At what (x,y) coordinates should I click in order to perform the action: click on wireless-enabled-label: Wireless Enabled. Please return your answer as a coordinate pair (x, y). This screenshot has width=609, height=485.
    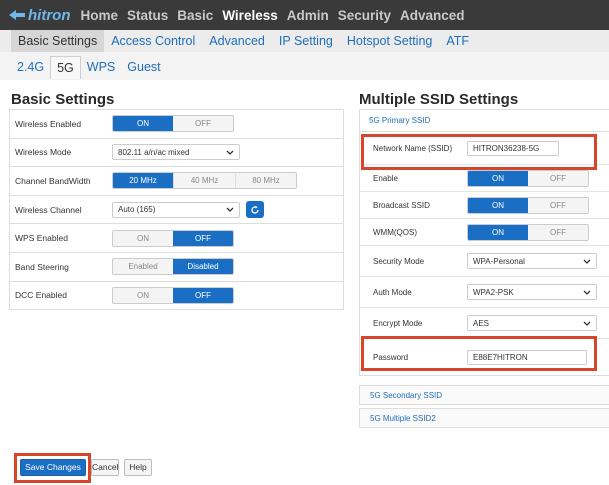
    Looking at the image, I should click on (48, 123).